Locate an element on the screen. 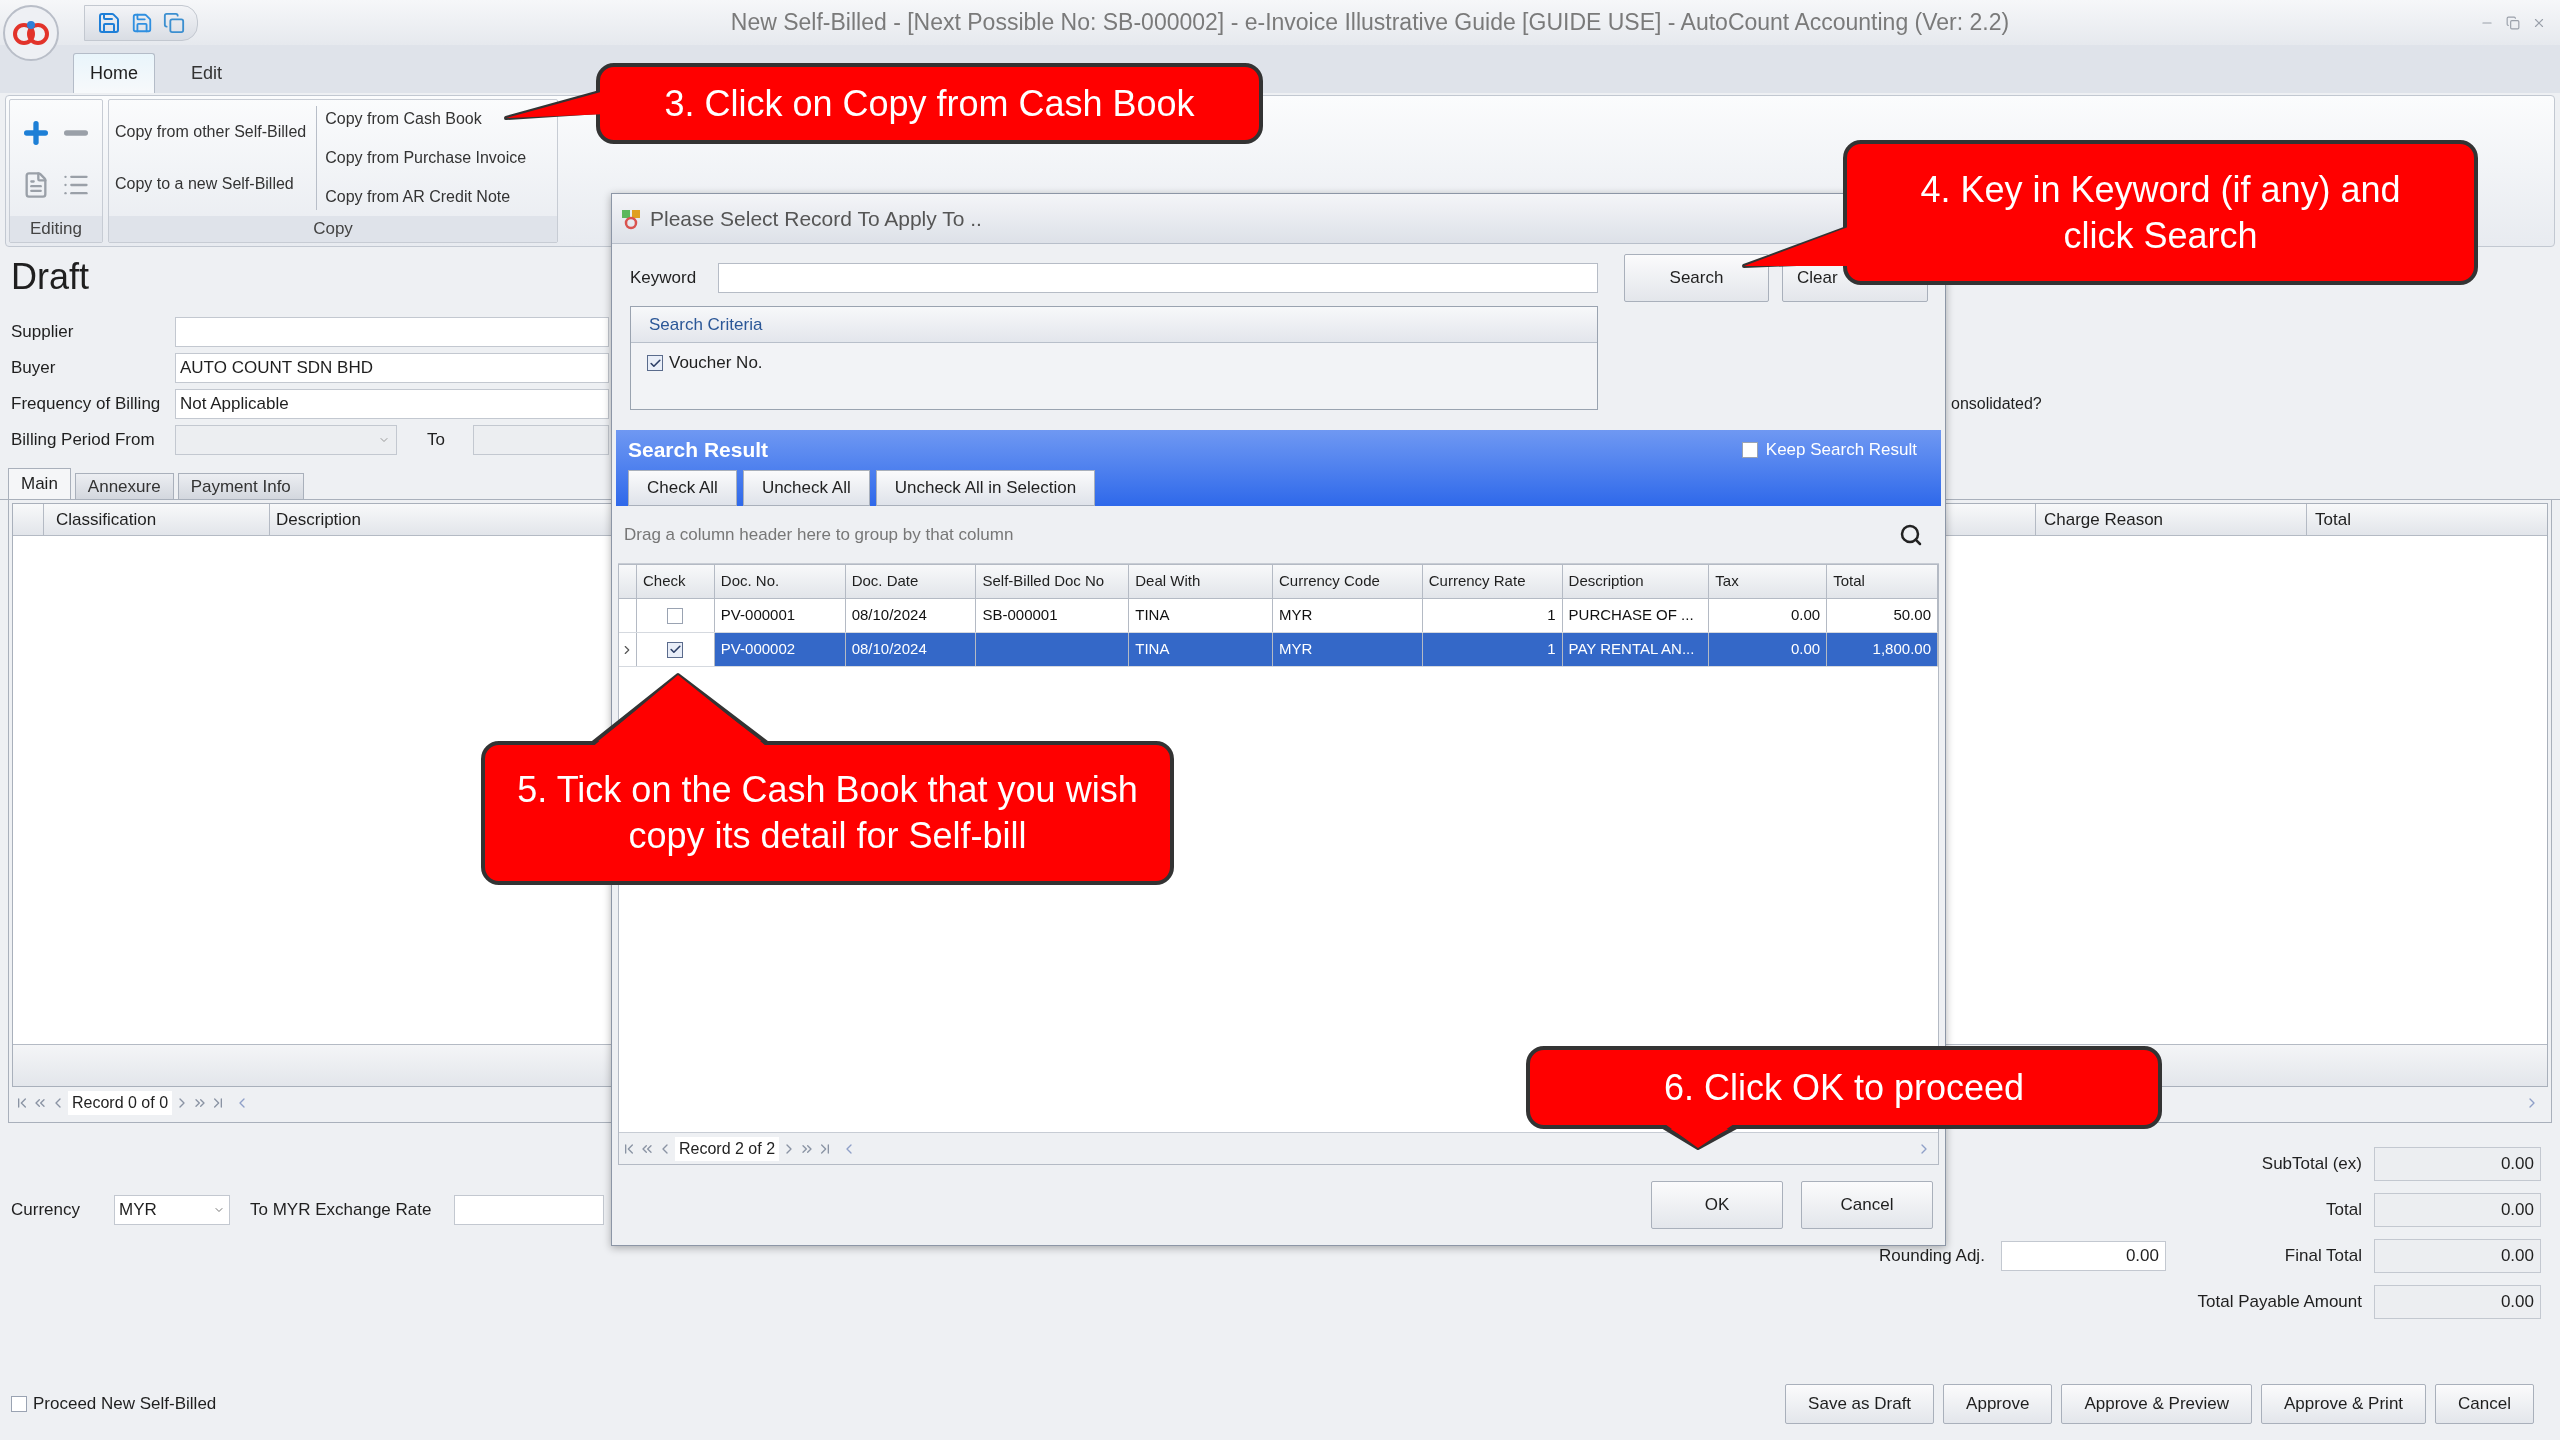 The height and width of the screenshot is (1440, 2560). total-label: Total Payable Amount is located at coordinates (2279, 1302).